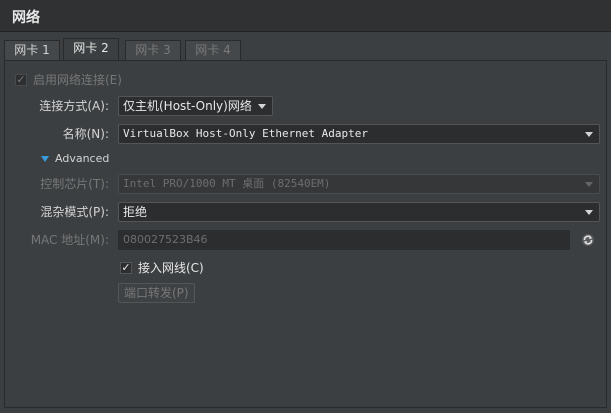 The width and height of the screenshot is (611, 413). What do you see at coordinates (26, 18) in the screenshot?
I see `window-title: 网络` at bounding box center [26, 18].